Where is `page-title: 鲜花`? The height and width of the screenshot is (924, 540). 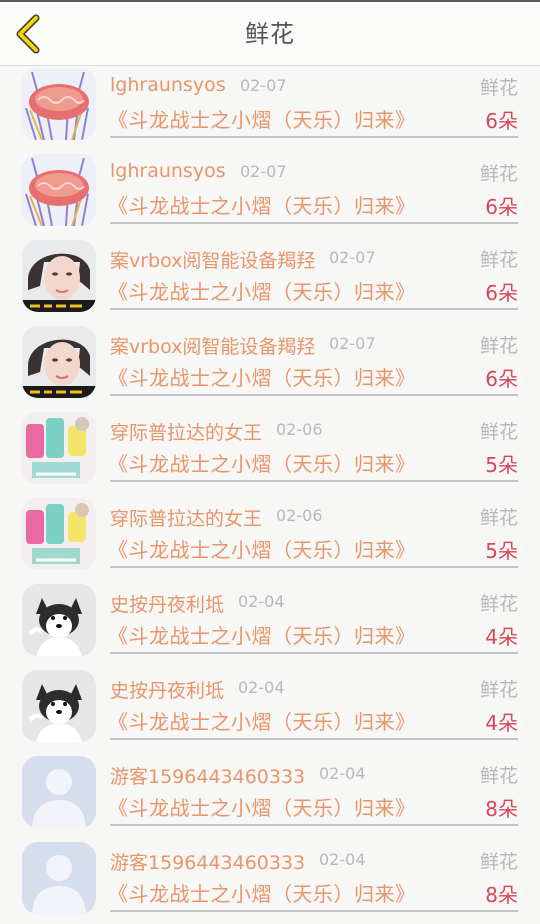 page-title: 鲜花 is located at coordinates (270, 34).